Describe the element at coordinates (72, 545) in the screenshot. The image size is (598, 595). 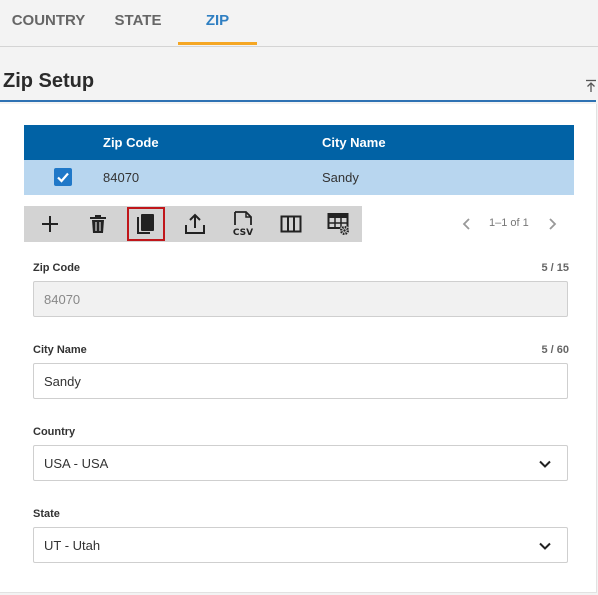
I see `state-selected-value: UT - Utah` at that location.